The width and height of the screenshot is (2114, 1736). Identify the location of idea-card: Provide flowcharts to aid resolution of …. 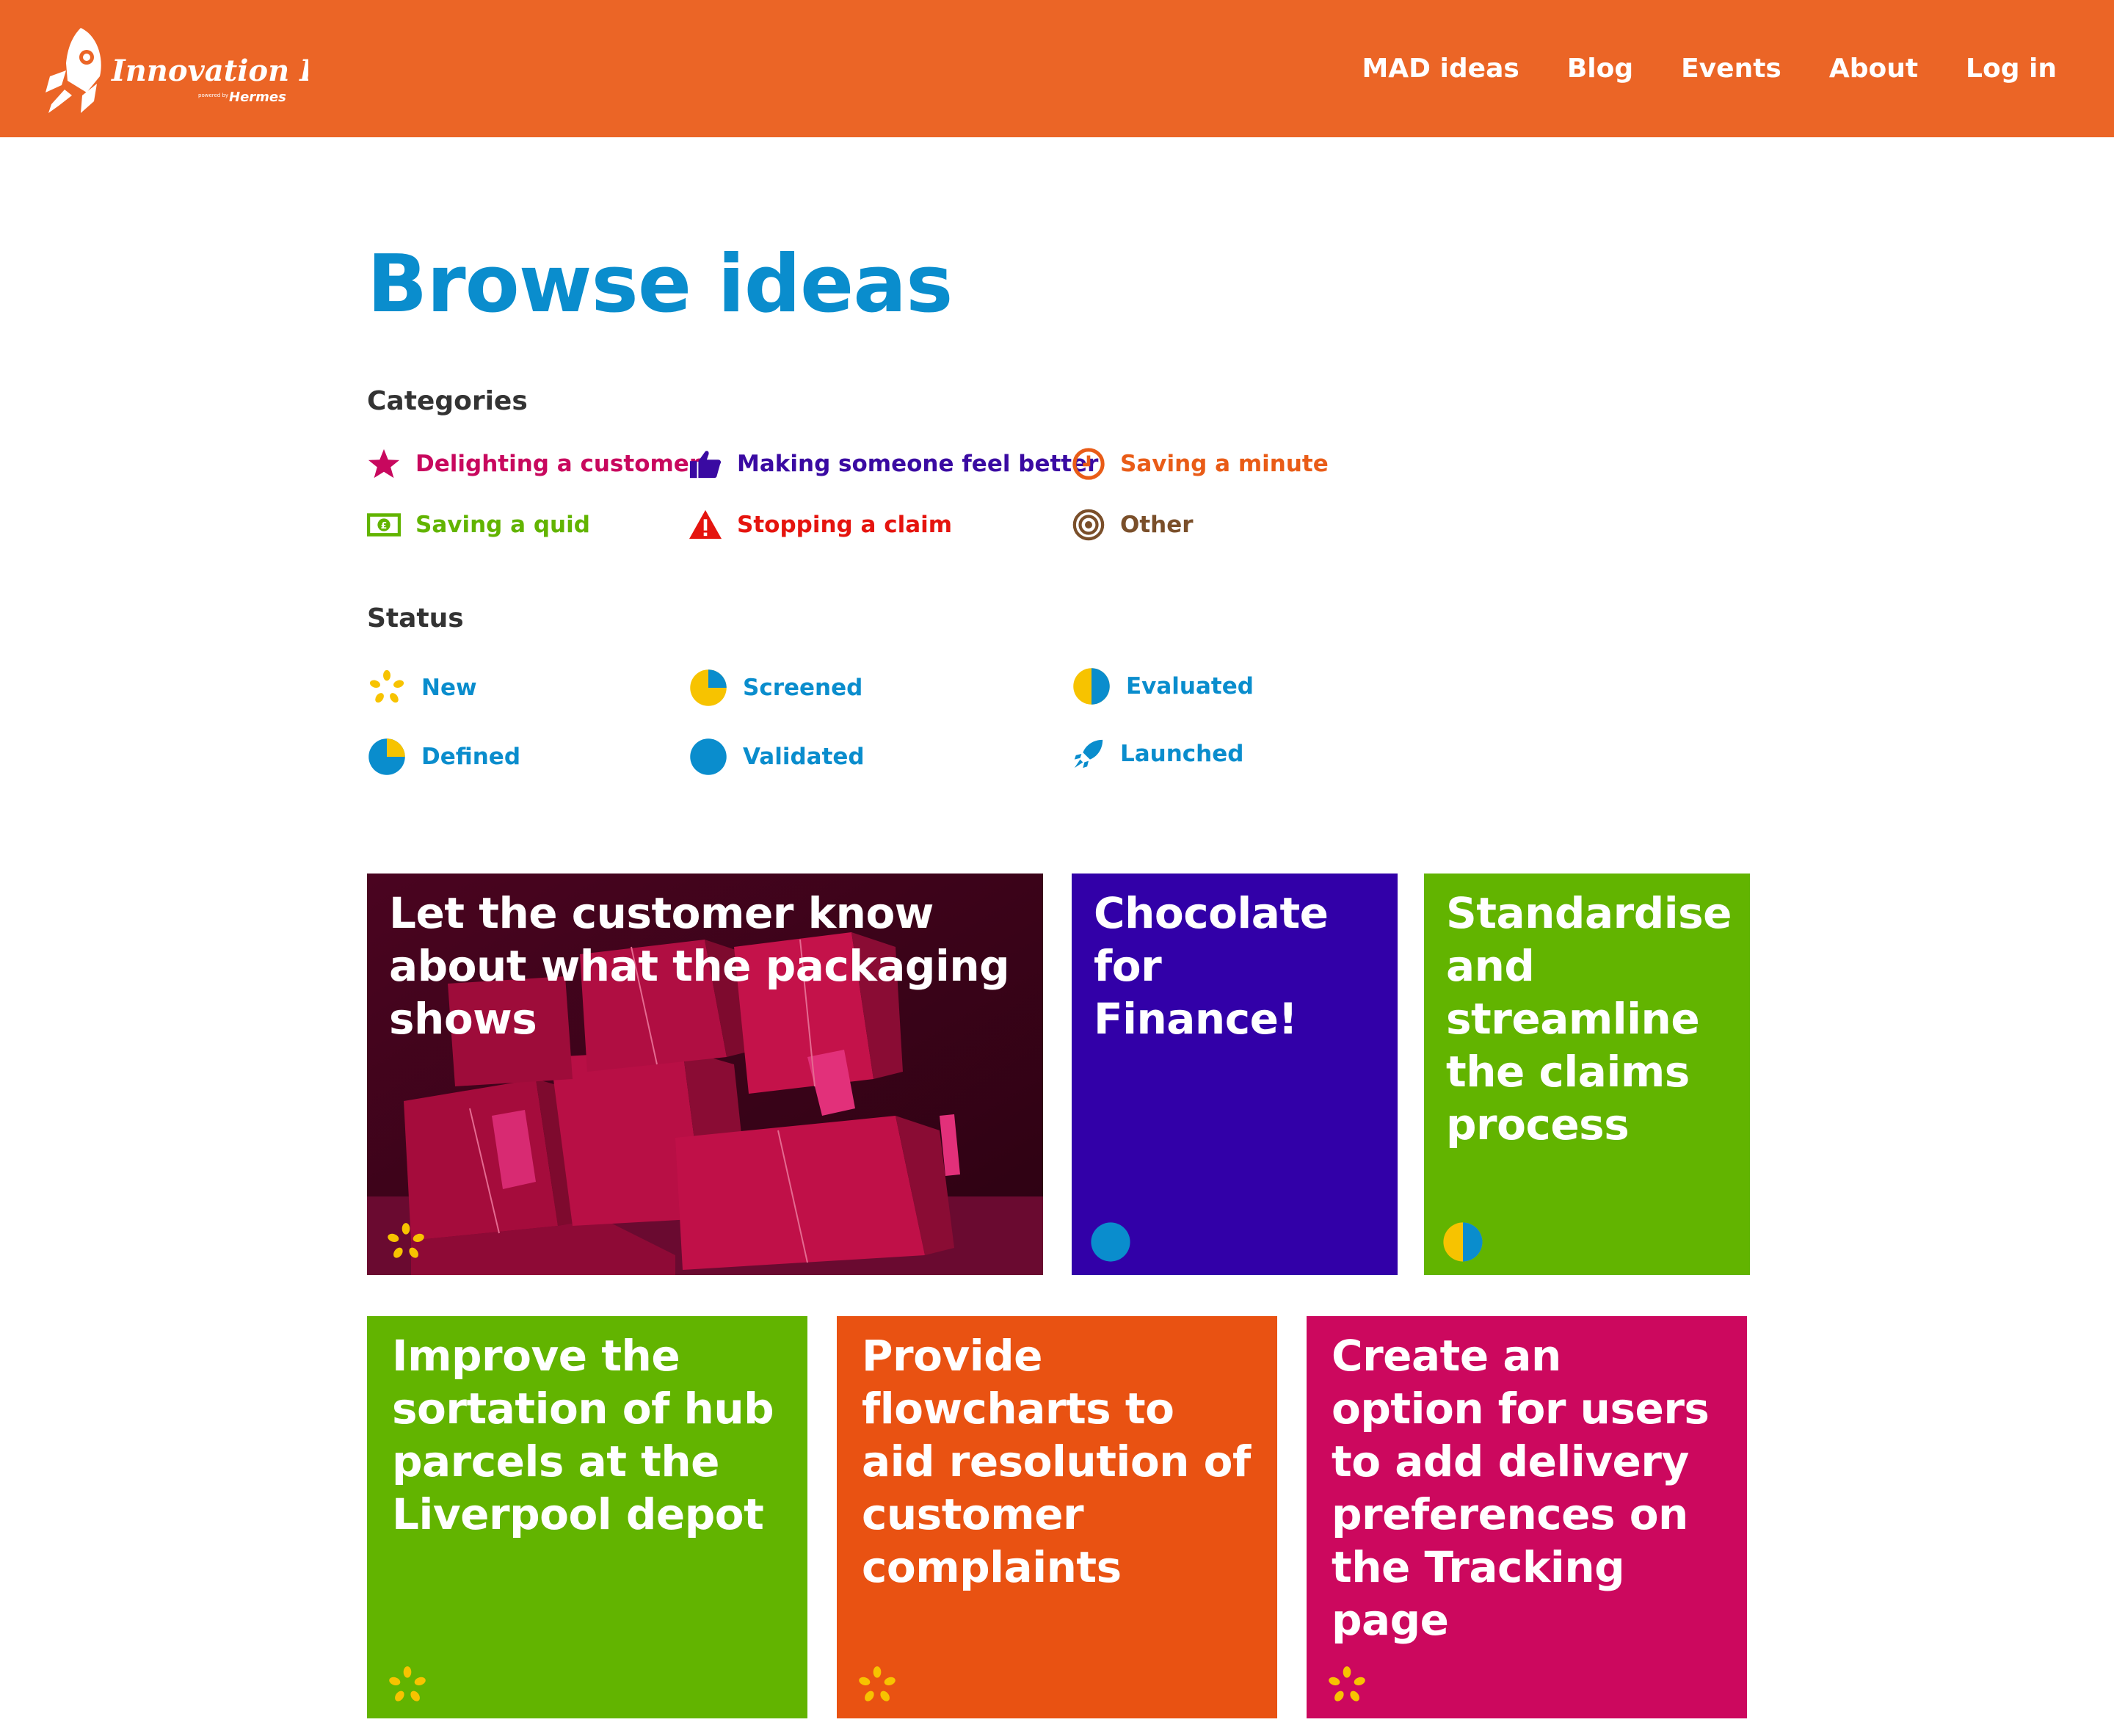
(1057, 1517).